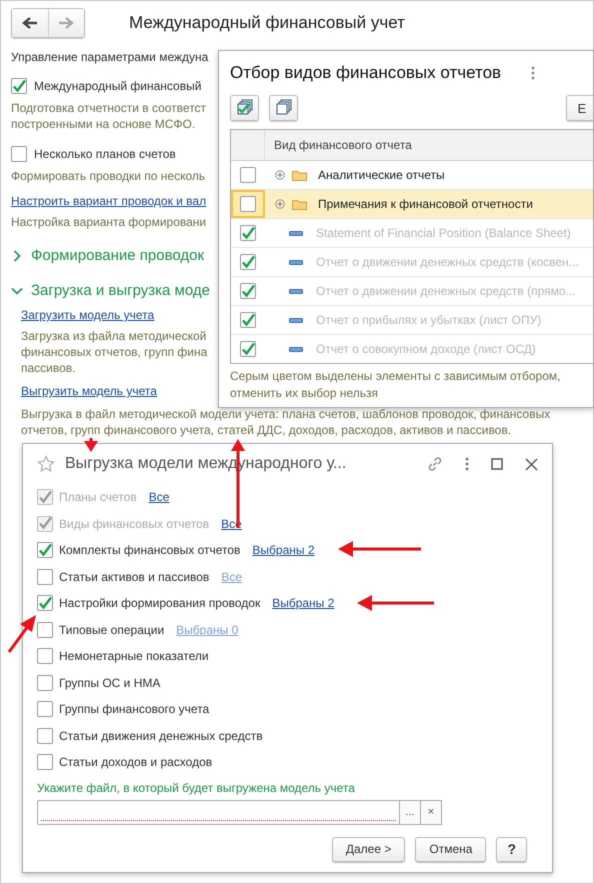  I want to click on checkbox-label: Международный финансовый, so click(118, 86).